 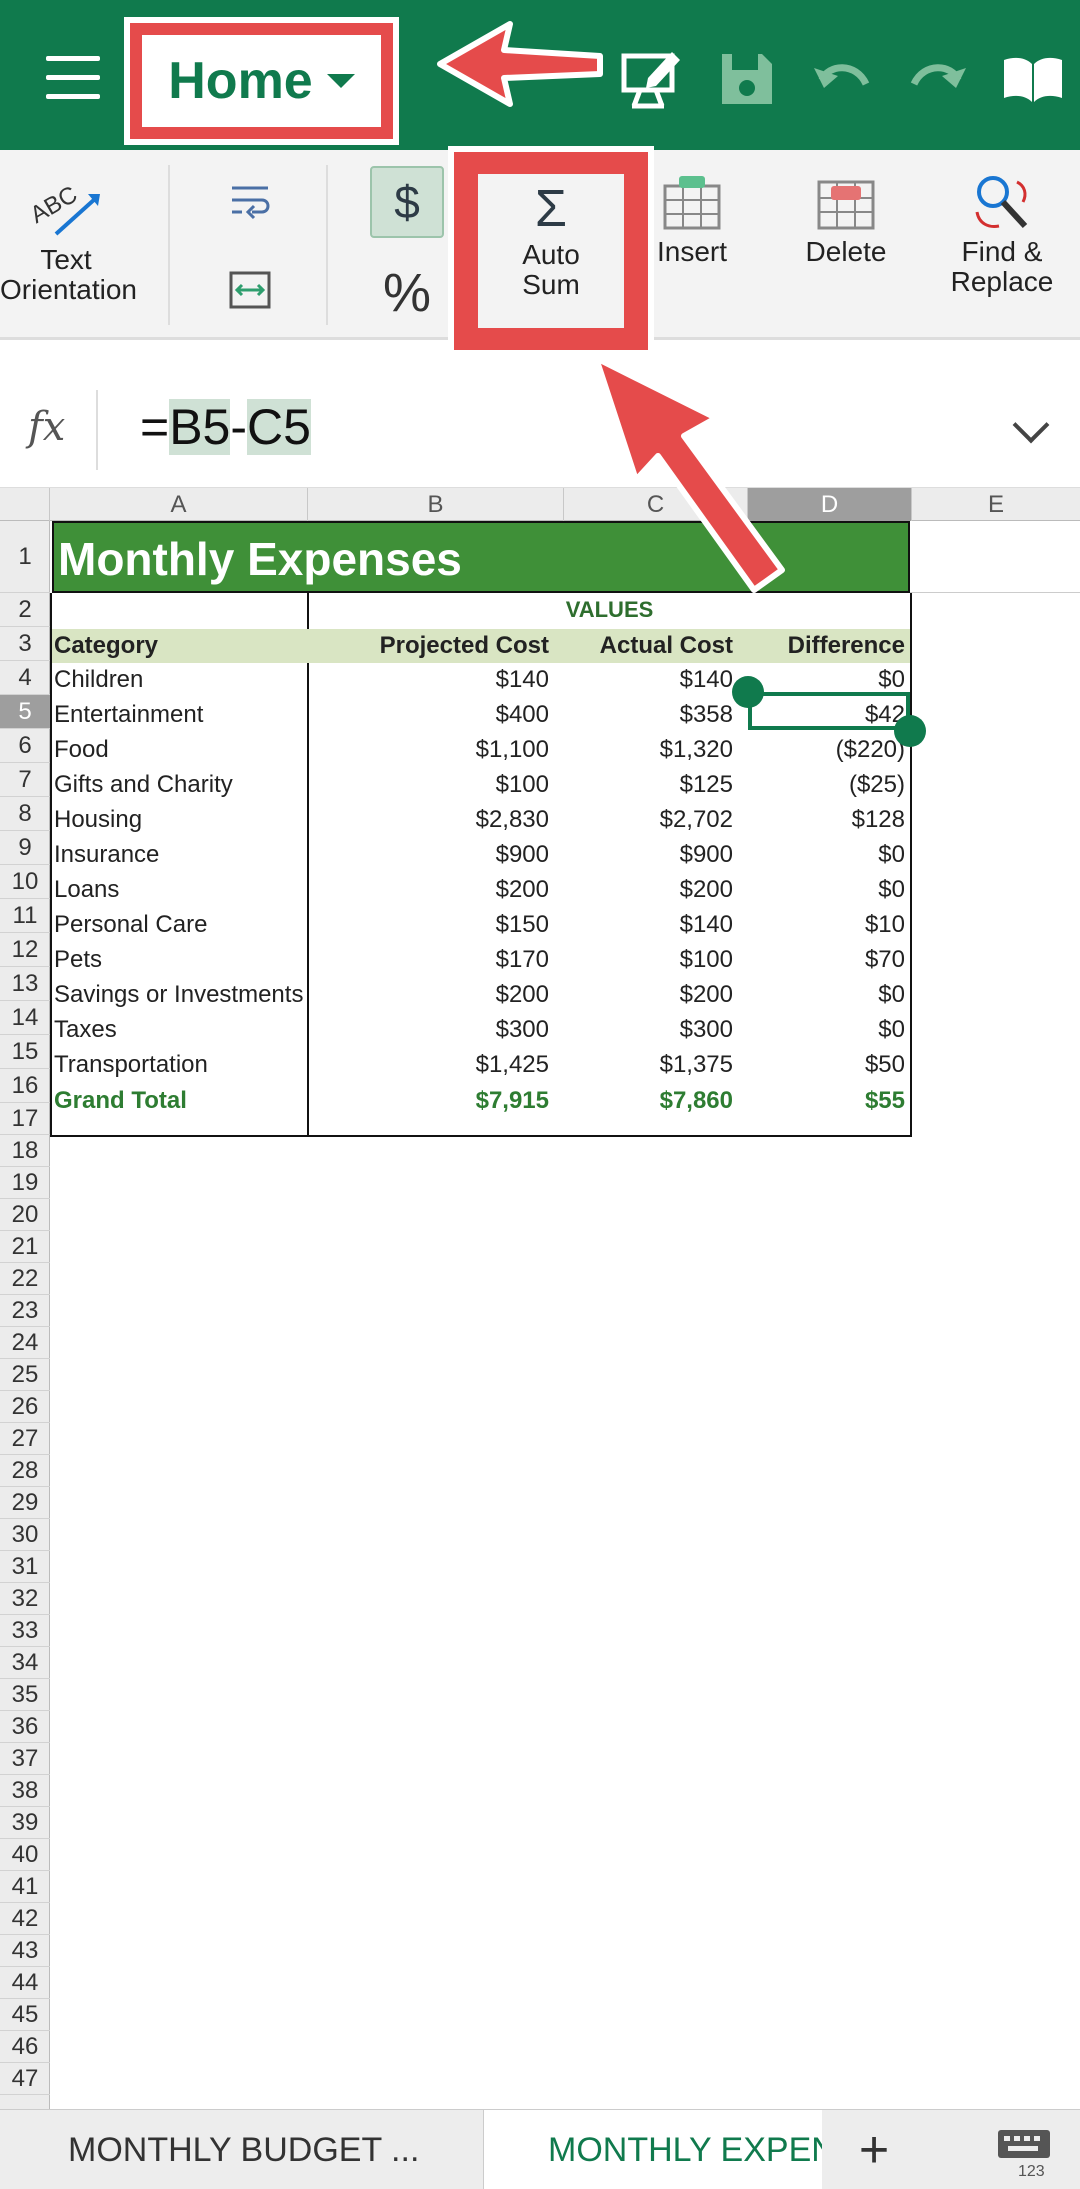 What do you see at coordinates (25, 2079) in the screenshot?
I see `row-header-47: 47` at bounding box center [25, 2079].